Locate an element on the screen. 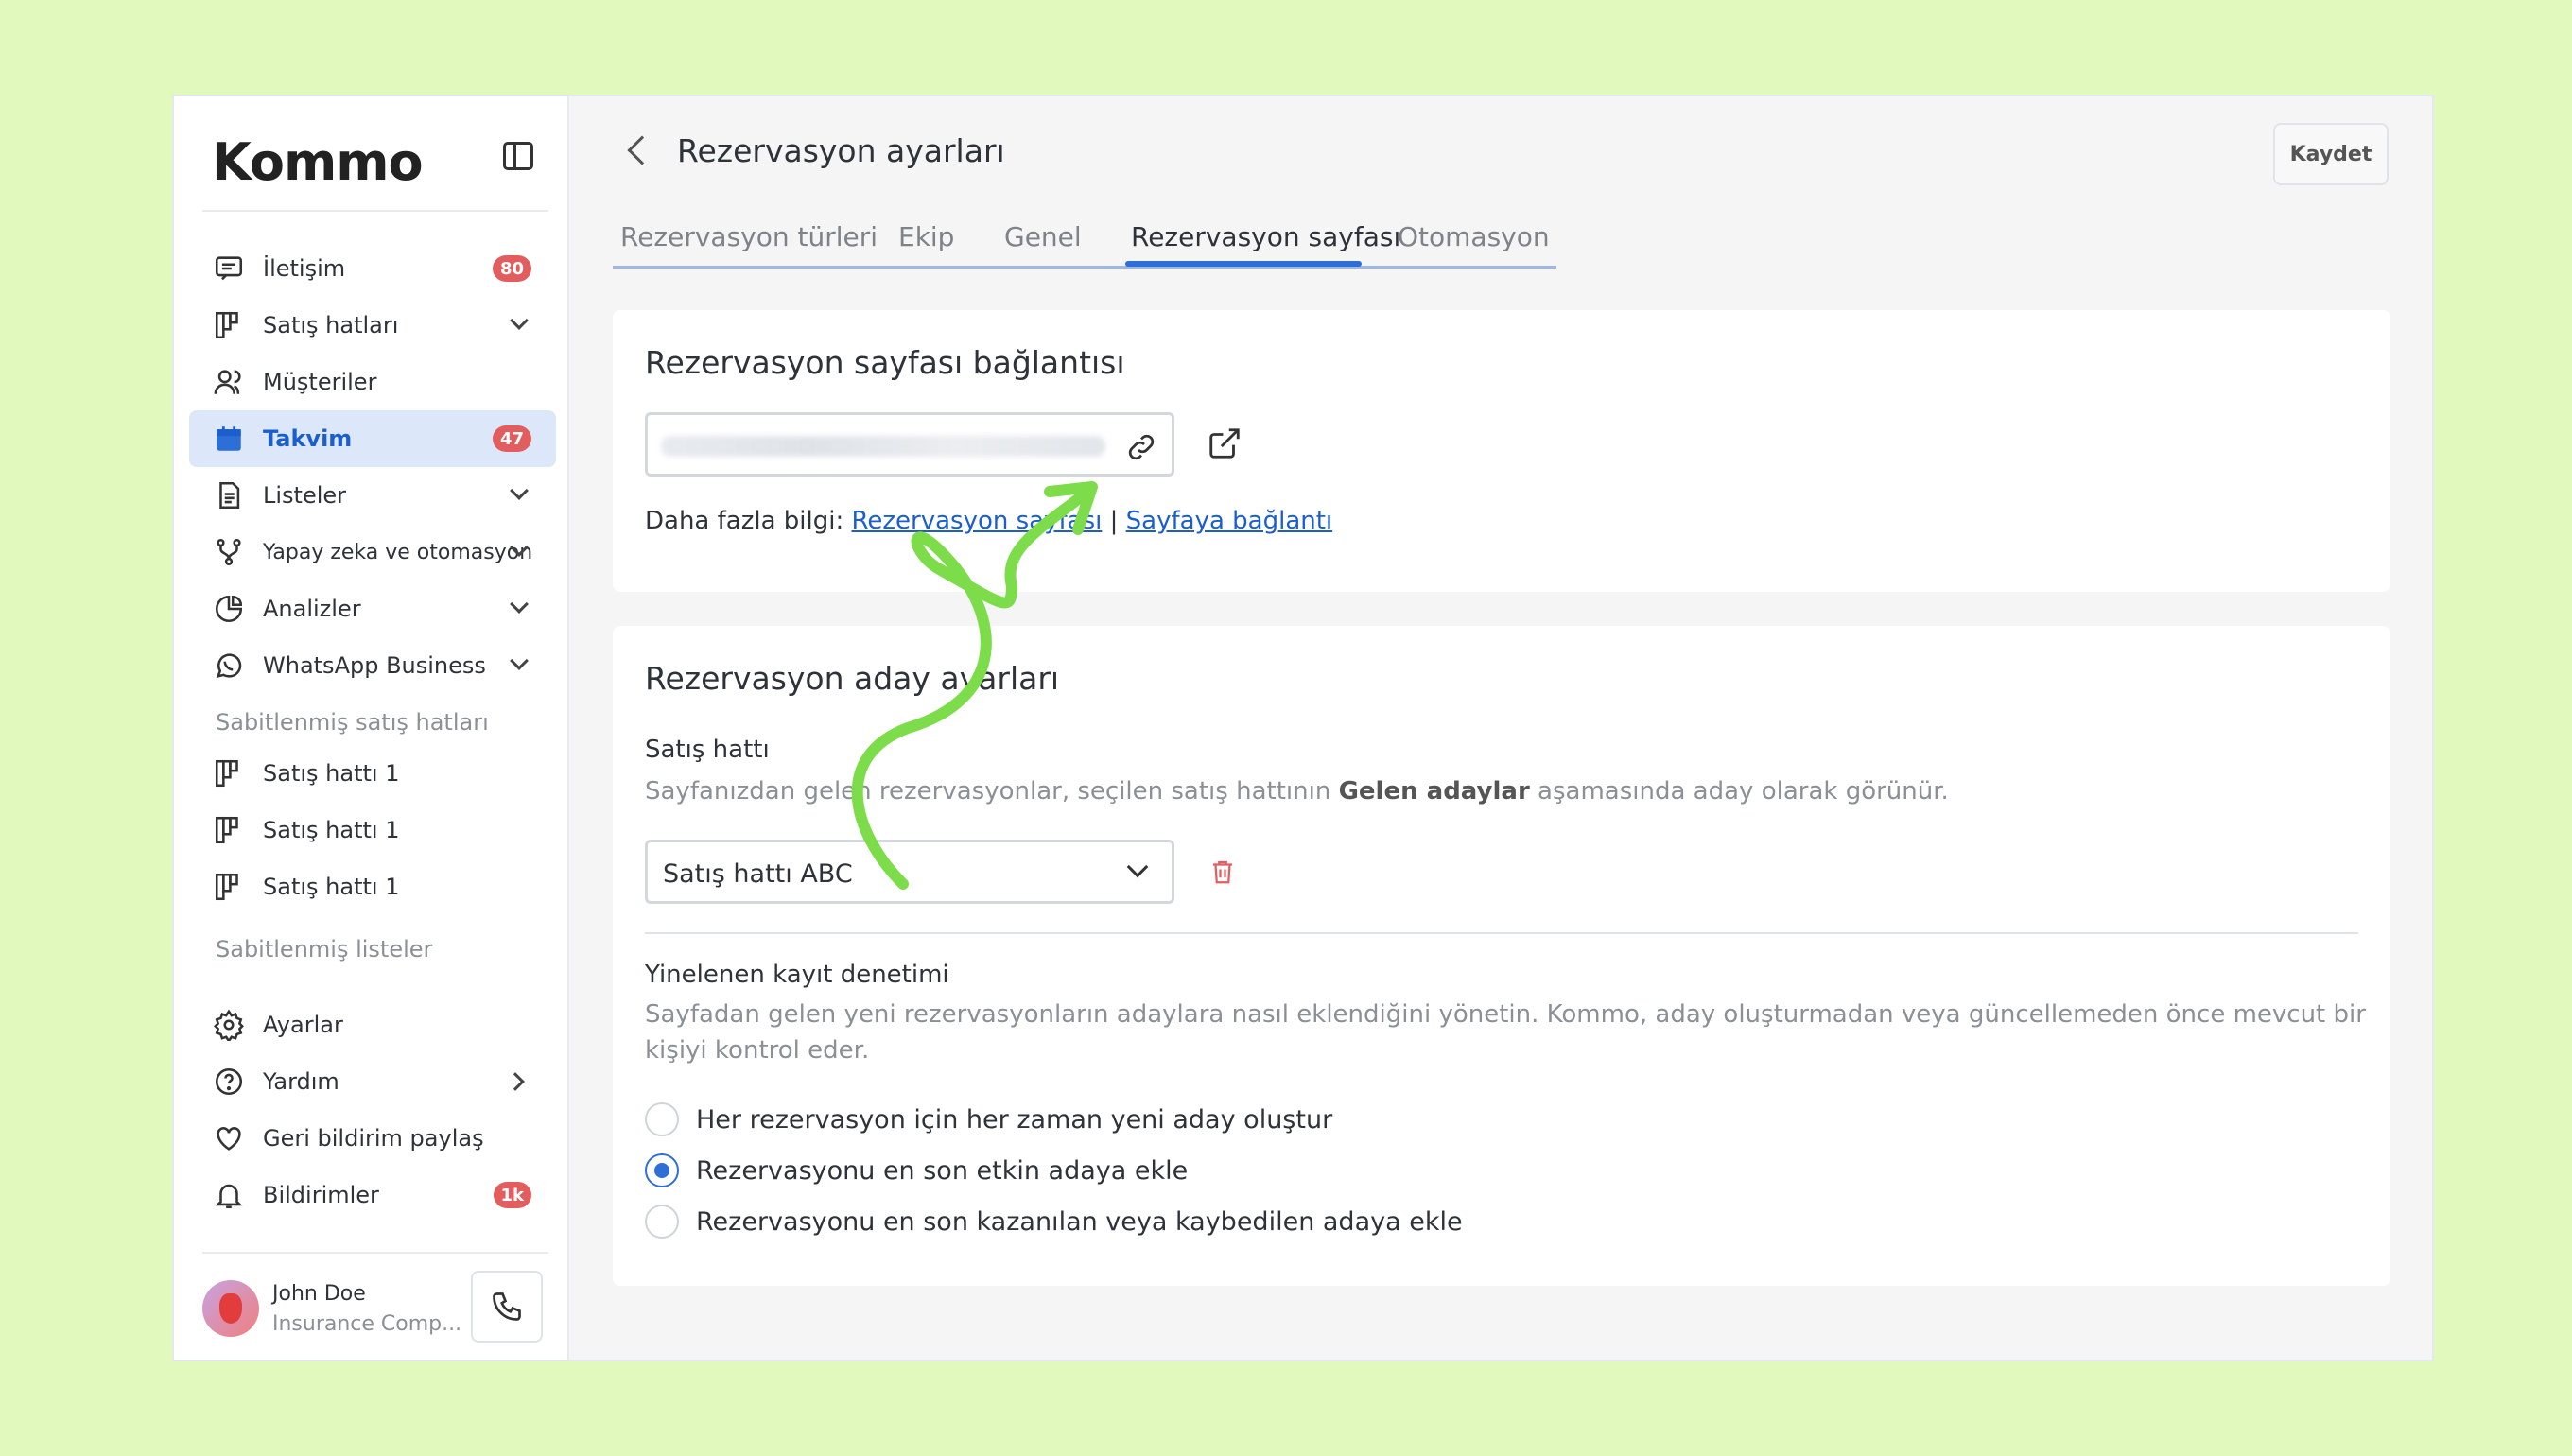  user-name: John Doe is located at coordinates (319, 1294).